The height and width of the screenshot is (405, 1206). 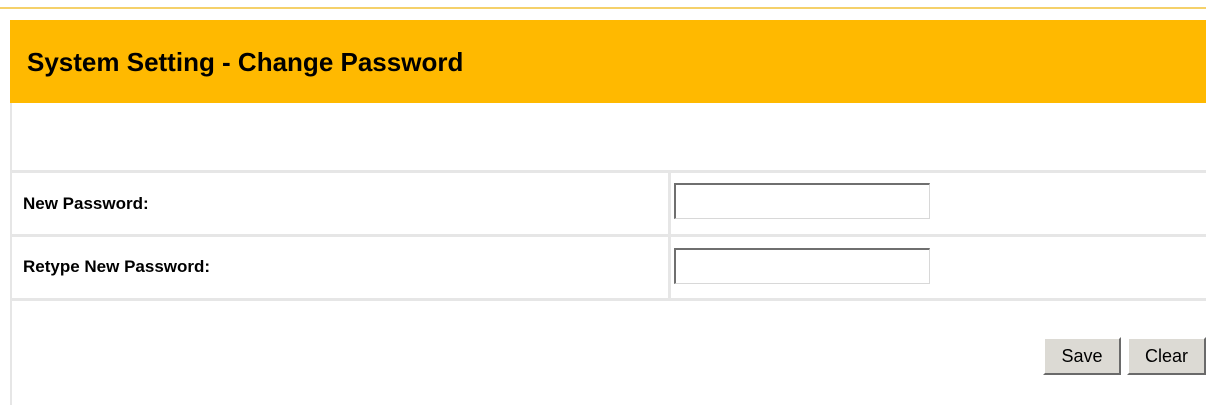 I want to click on new-password-input, so click(x=802, y=201).